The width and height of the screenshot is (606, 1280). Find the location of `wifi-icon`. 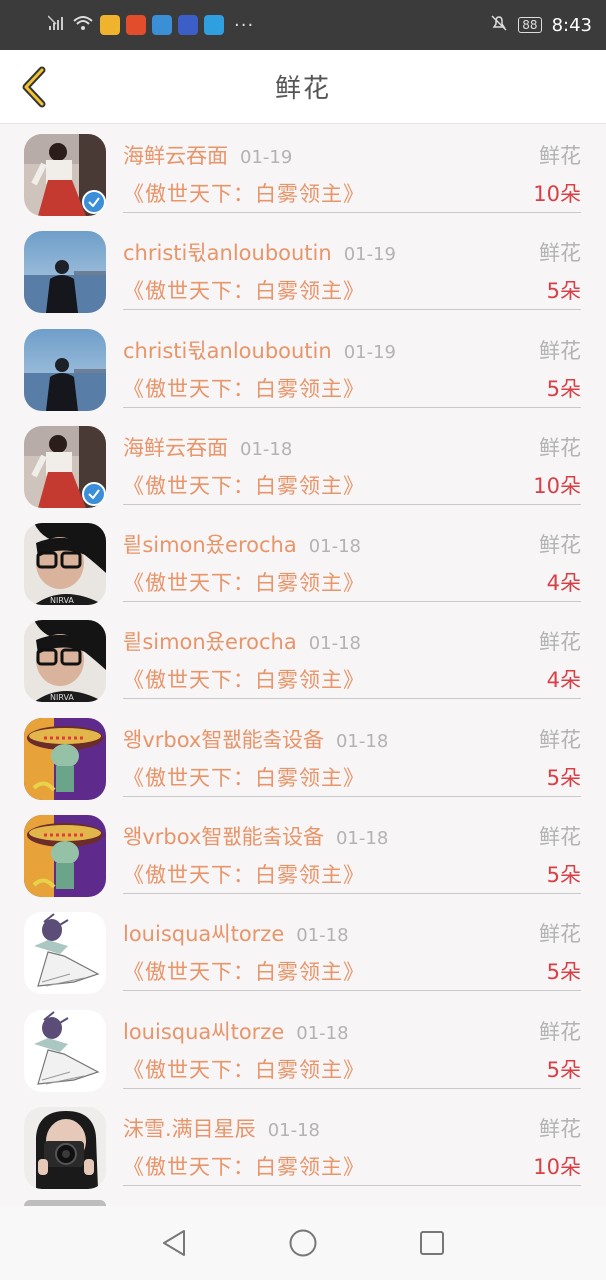

wifi-icon is located at coordinates (83, 25).